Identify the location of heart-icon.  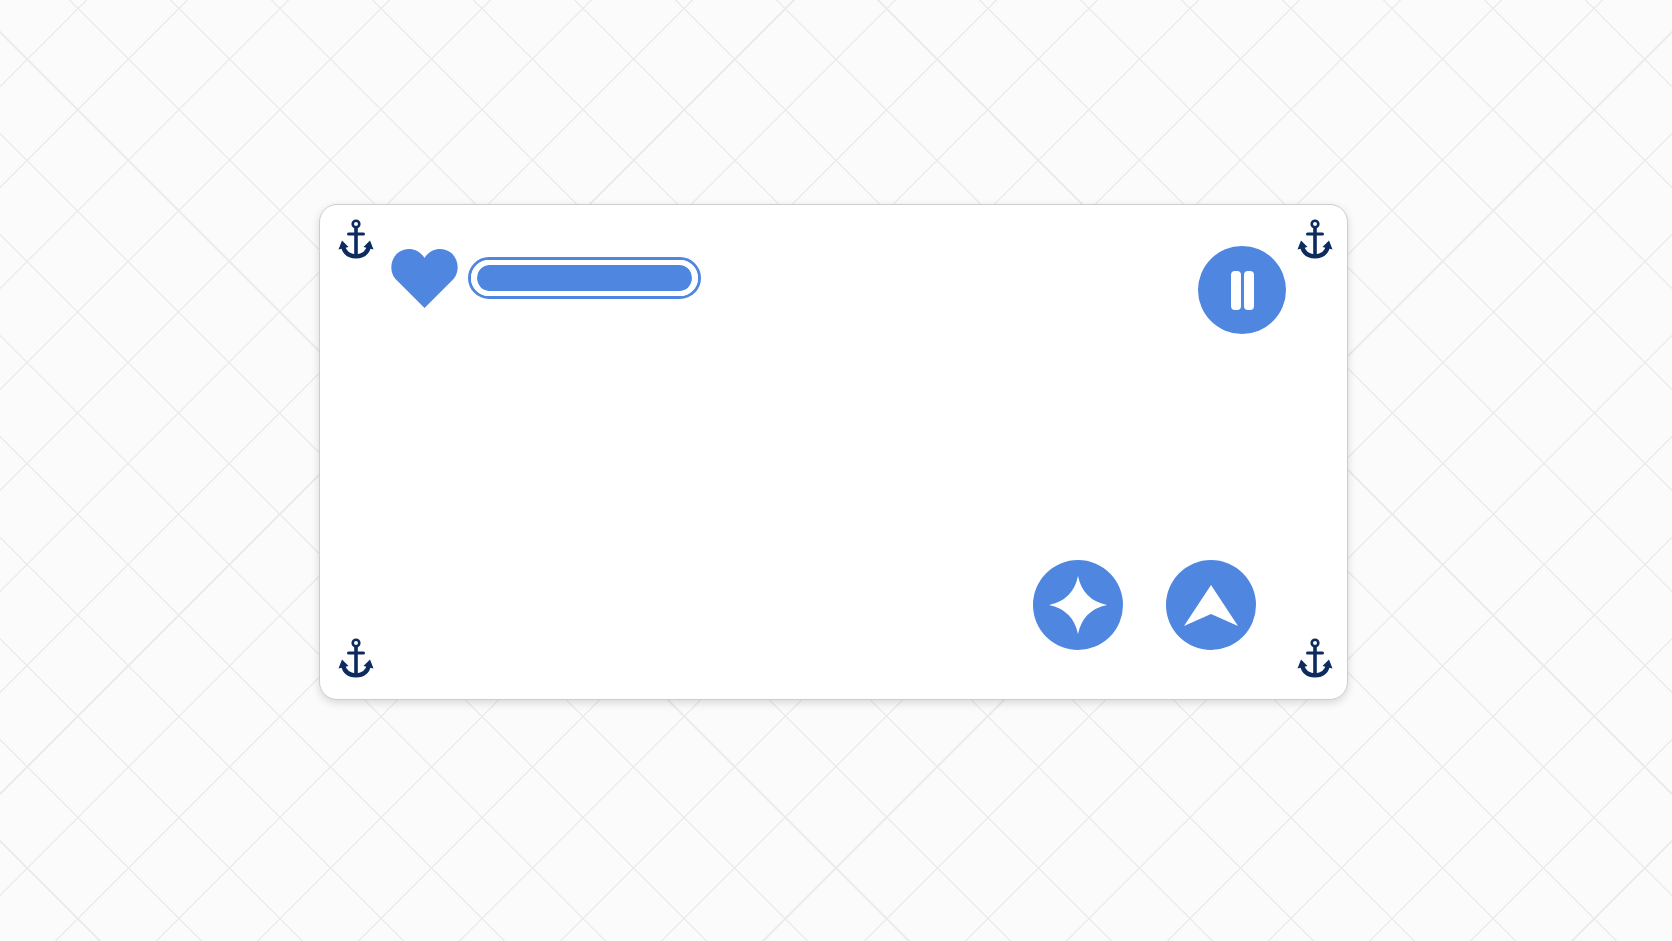
(424, 278).